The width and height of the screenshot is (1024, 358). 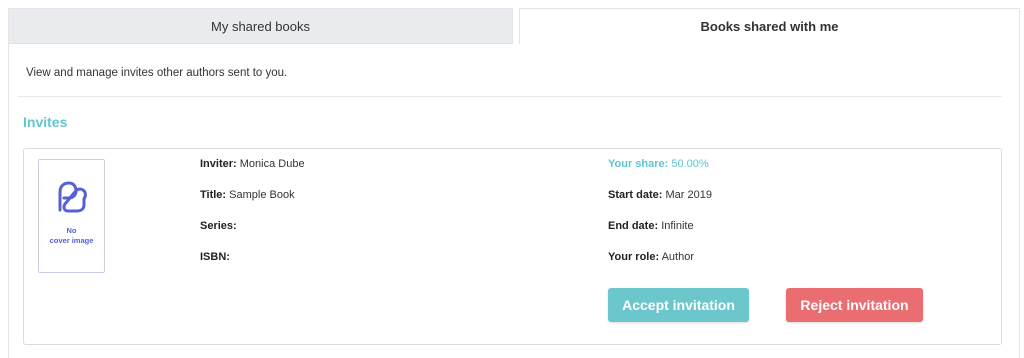 I want to click on end-date-label: End date:, so click(x=633, y=226).